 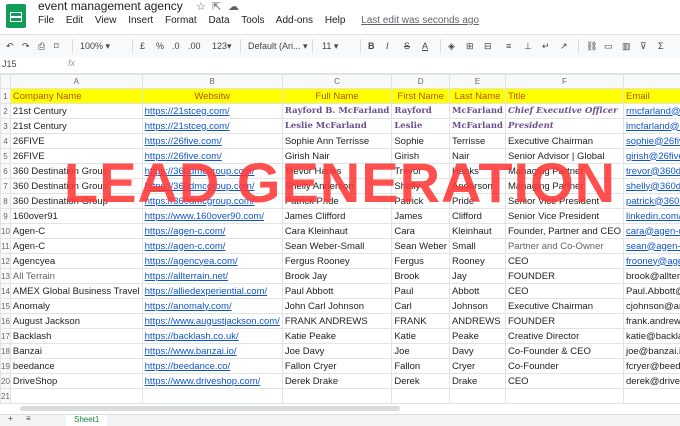 I want to click on table-cell: Creative Director, so click(x=564, y=336).